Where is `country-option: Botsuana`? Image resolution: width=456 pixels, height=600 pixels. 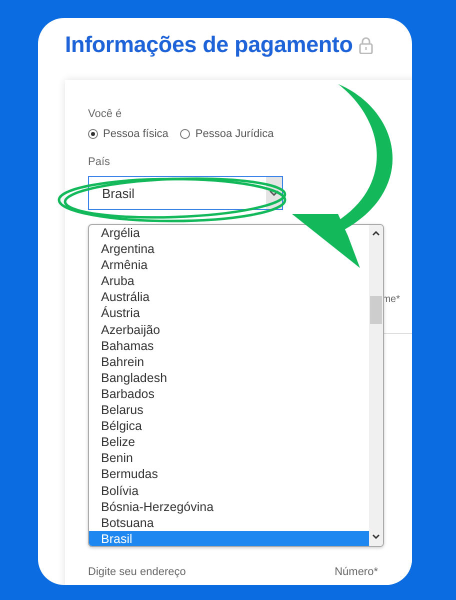
country-option: Botsuana is located at coordinates (229, 522).